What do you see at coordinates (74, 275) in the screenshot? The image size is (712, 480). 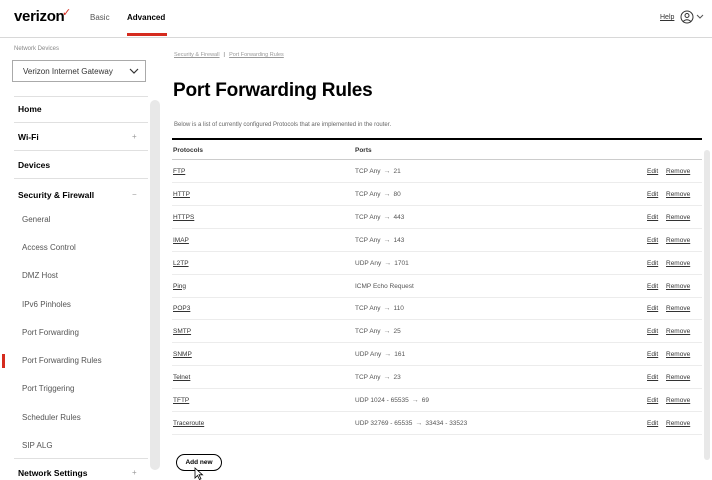 I see `sidebar-item-dmz-host: DMZ Host` at bounding box center [74, 275].